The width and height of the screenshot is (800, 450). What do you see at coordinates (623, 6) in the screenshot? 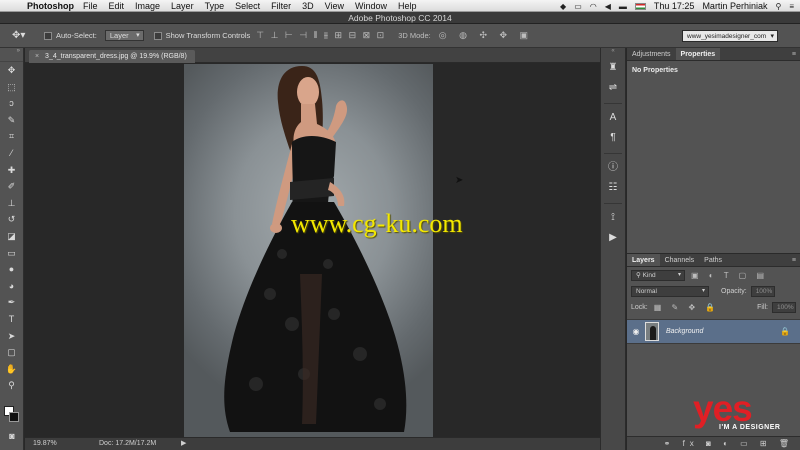
I see `battery-icon: ▬` at bounding box center [623, 6].